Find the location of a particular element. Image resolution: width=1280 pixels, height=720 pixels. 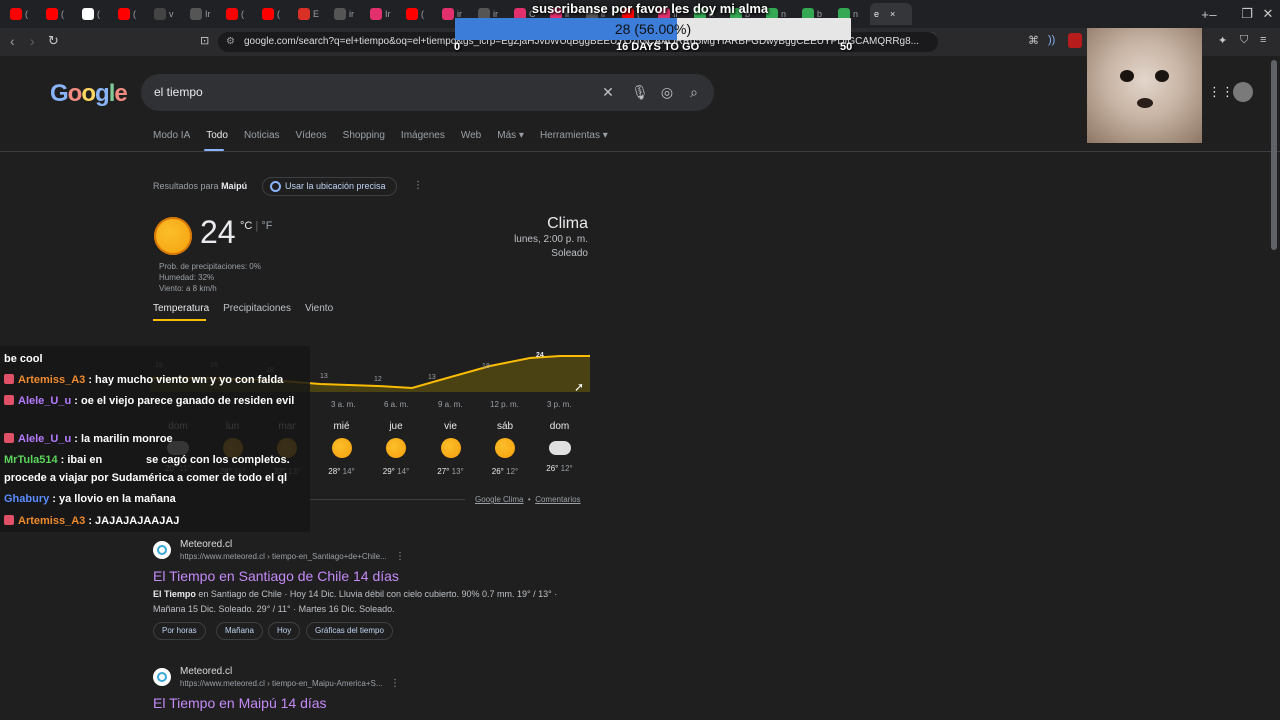

search-tab: Noticias is located at coordinates (262, 135).